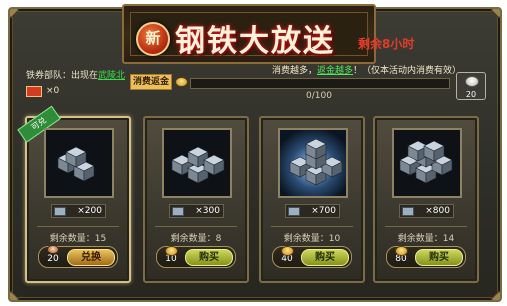  What do you see at coordinates (386, 44) in the screenshot?
I see `time-remaining: 剩余8小时` at bounding box center [386, 44].